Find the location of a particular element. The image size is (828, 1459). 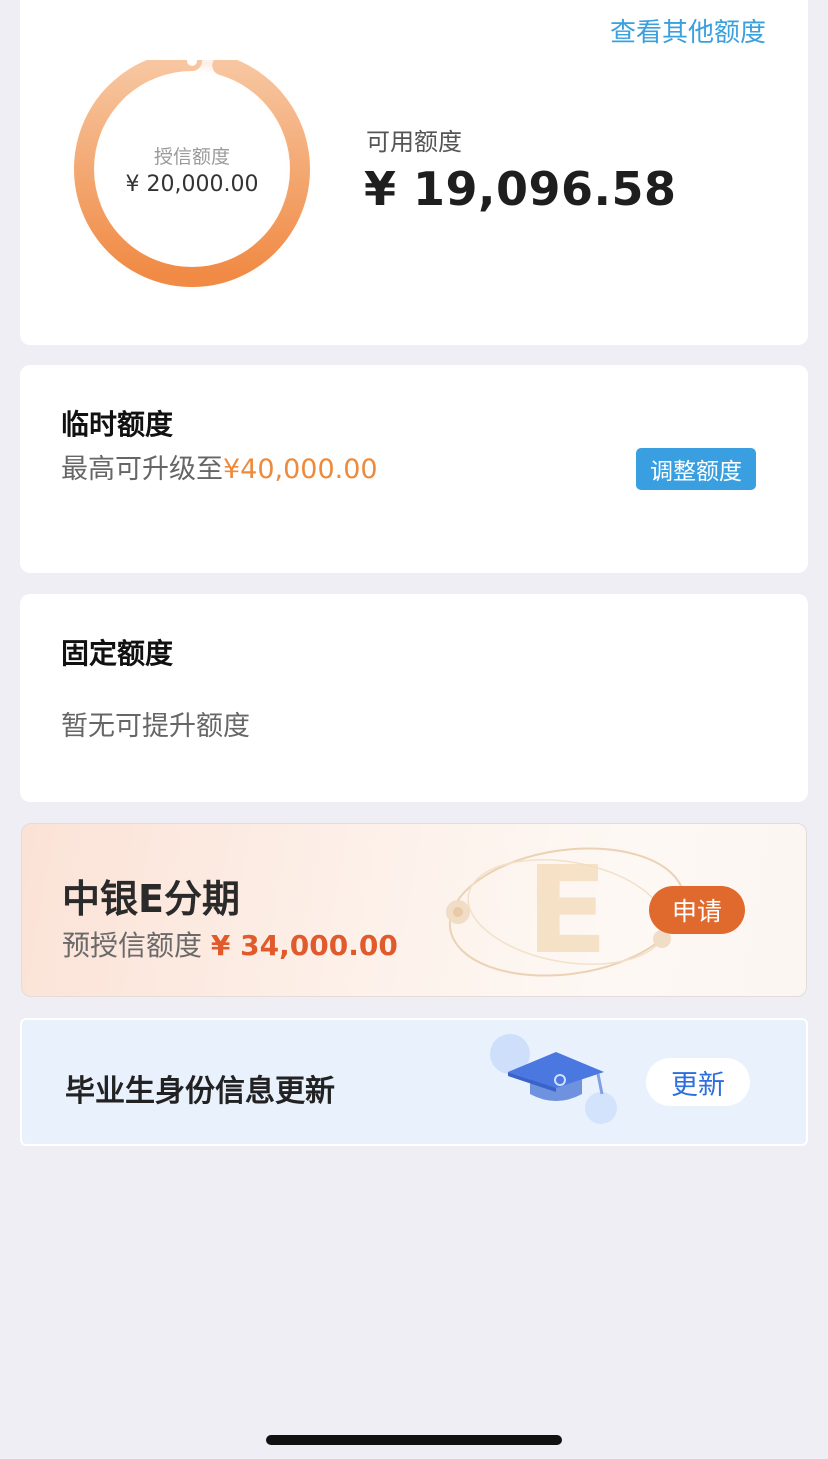

granted-limit-label: 授信额度 is located at coordinates (191, 157).